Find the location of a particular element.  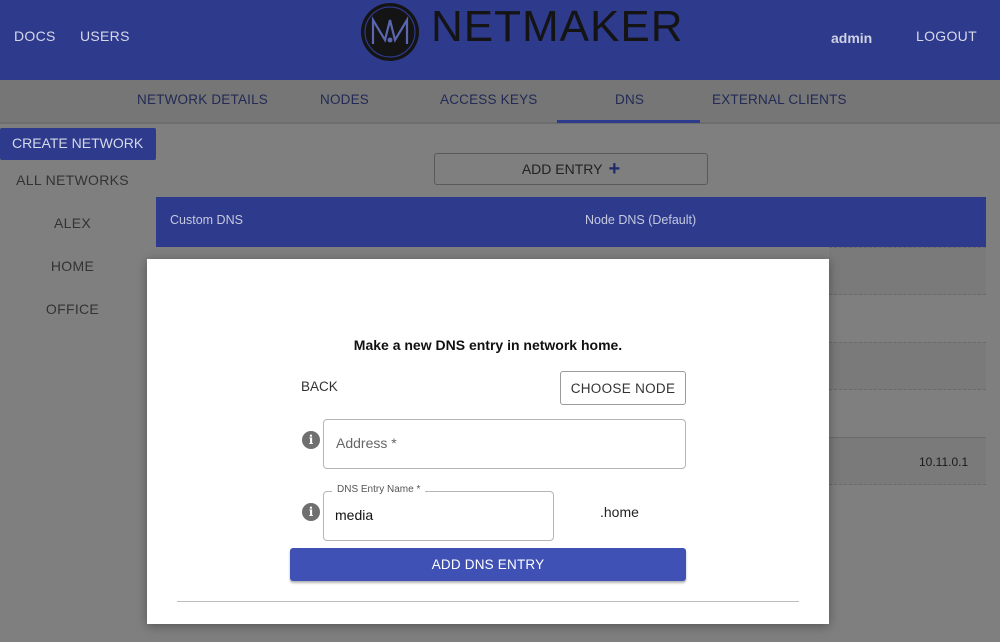

dns-entry-name-field: DNS Entry Name * is located at coordinates (438, 512).